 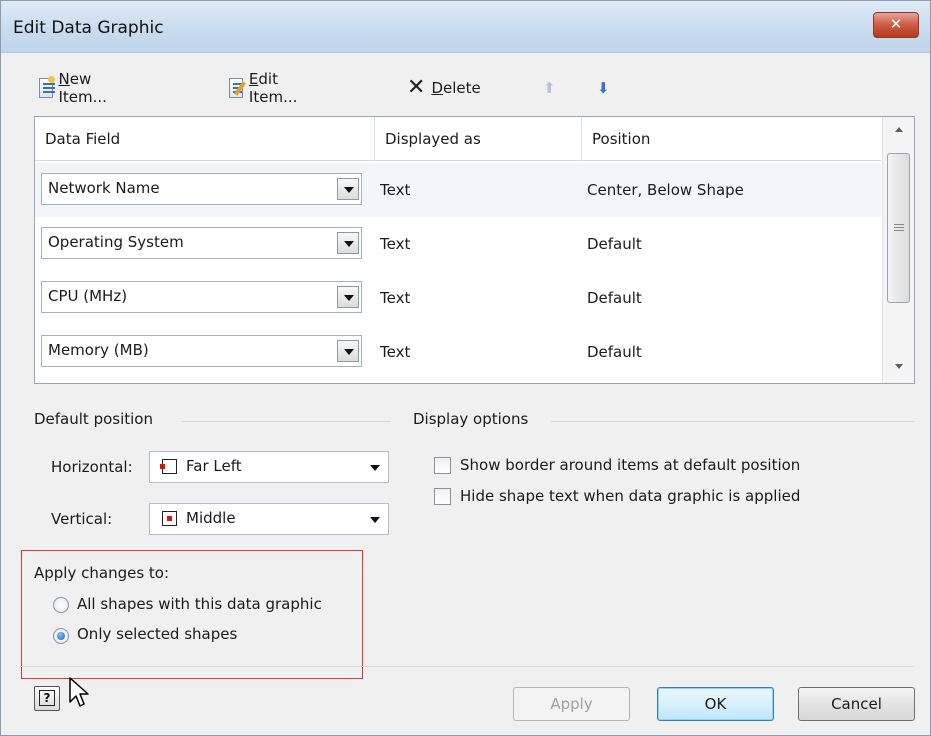 I want to click on title-bar: Edit Data Graphic ✕, so click(x=465, y=27).